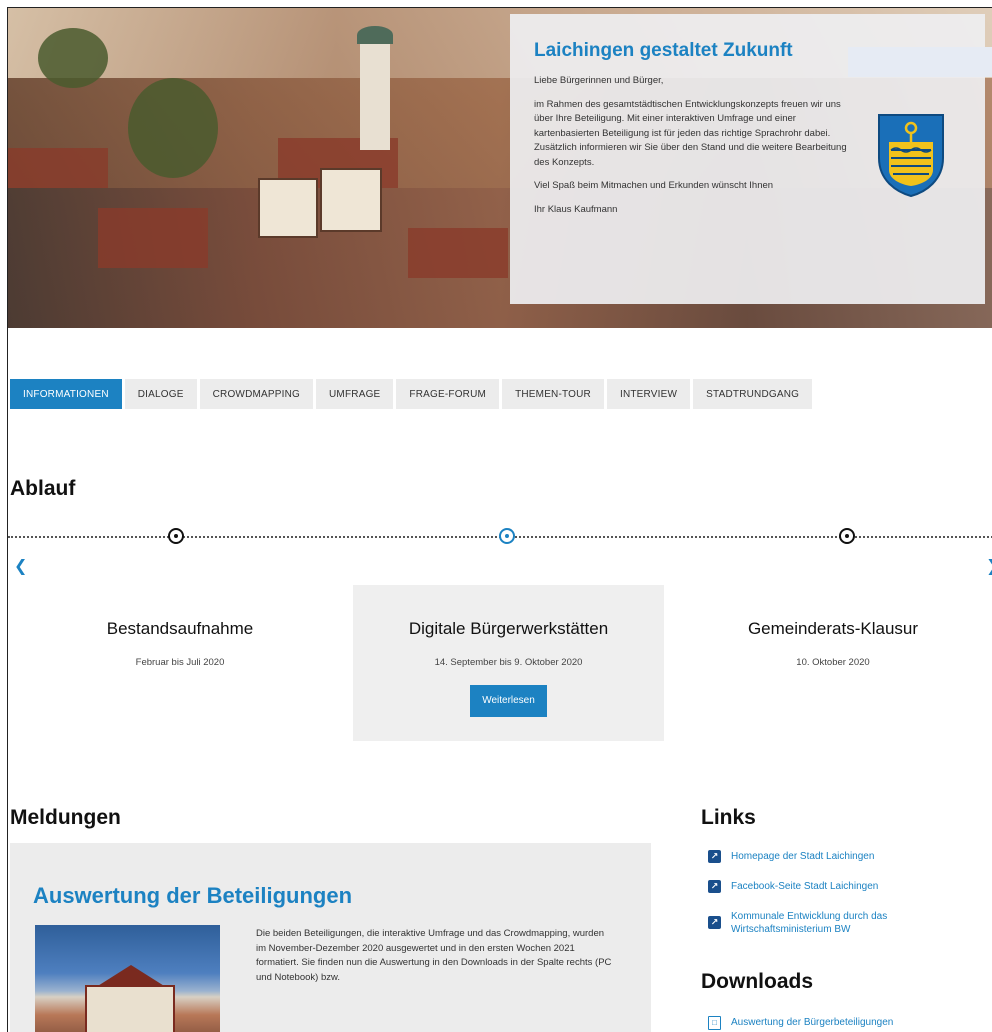 This screenshot has width=992, height=1032. I want to click on tab-umfrage: UMFRAGE, so click(355, 394).